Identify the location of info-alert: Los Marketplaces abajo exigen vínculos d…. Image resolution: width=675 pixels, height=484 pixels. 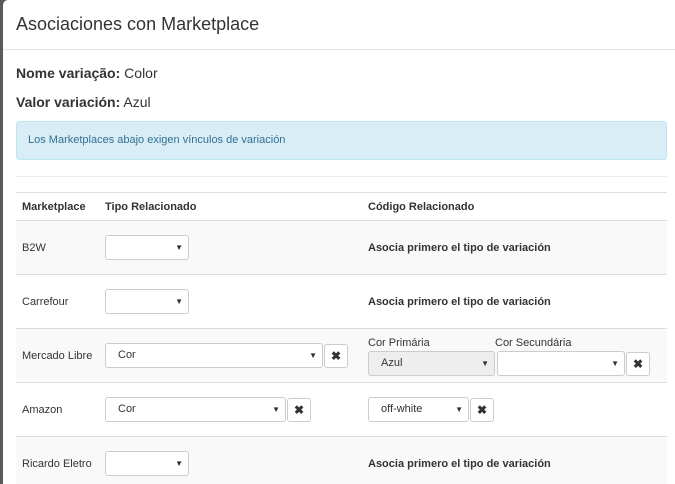
(341, 140).